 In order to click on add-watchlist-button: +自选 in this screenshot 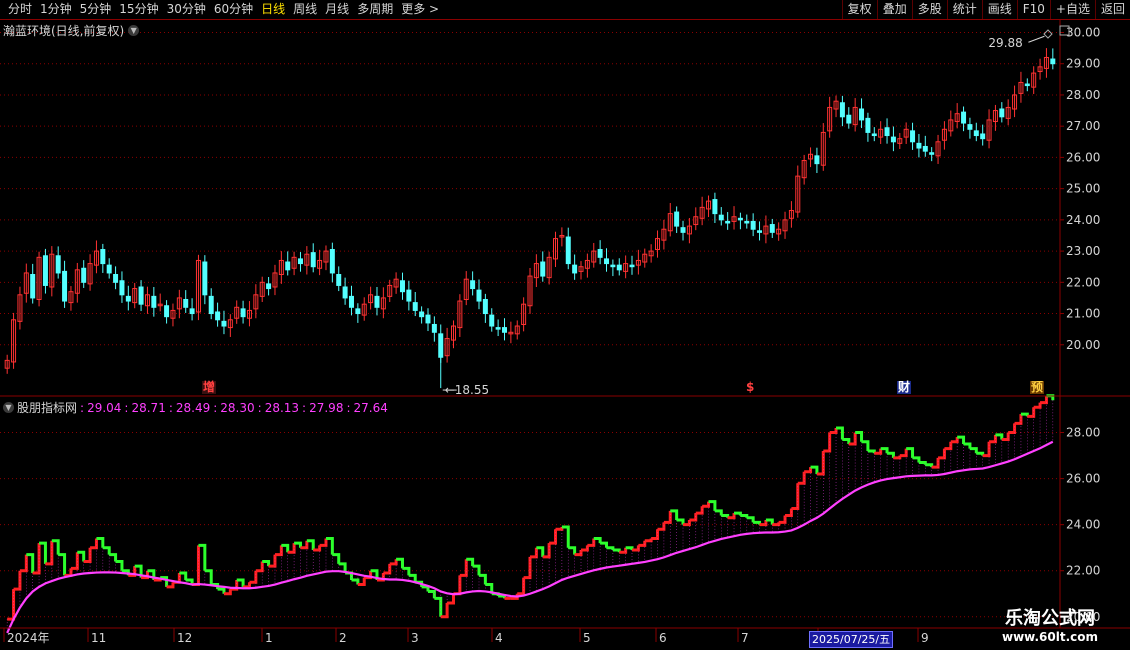, I will do `click(1072, 9)`.